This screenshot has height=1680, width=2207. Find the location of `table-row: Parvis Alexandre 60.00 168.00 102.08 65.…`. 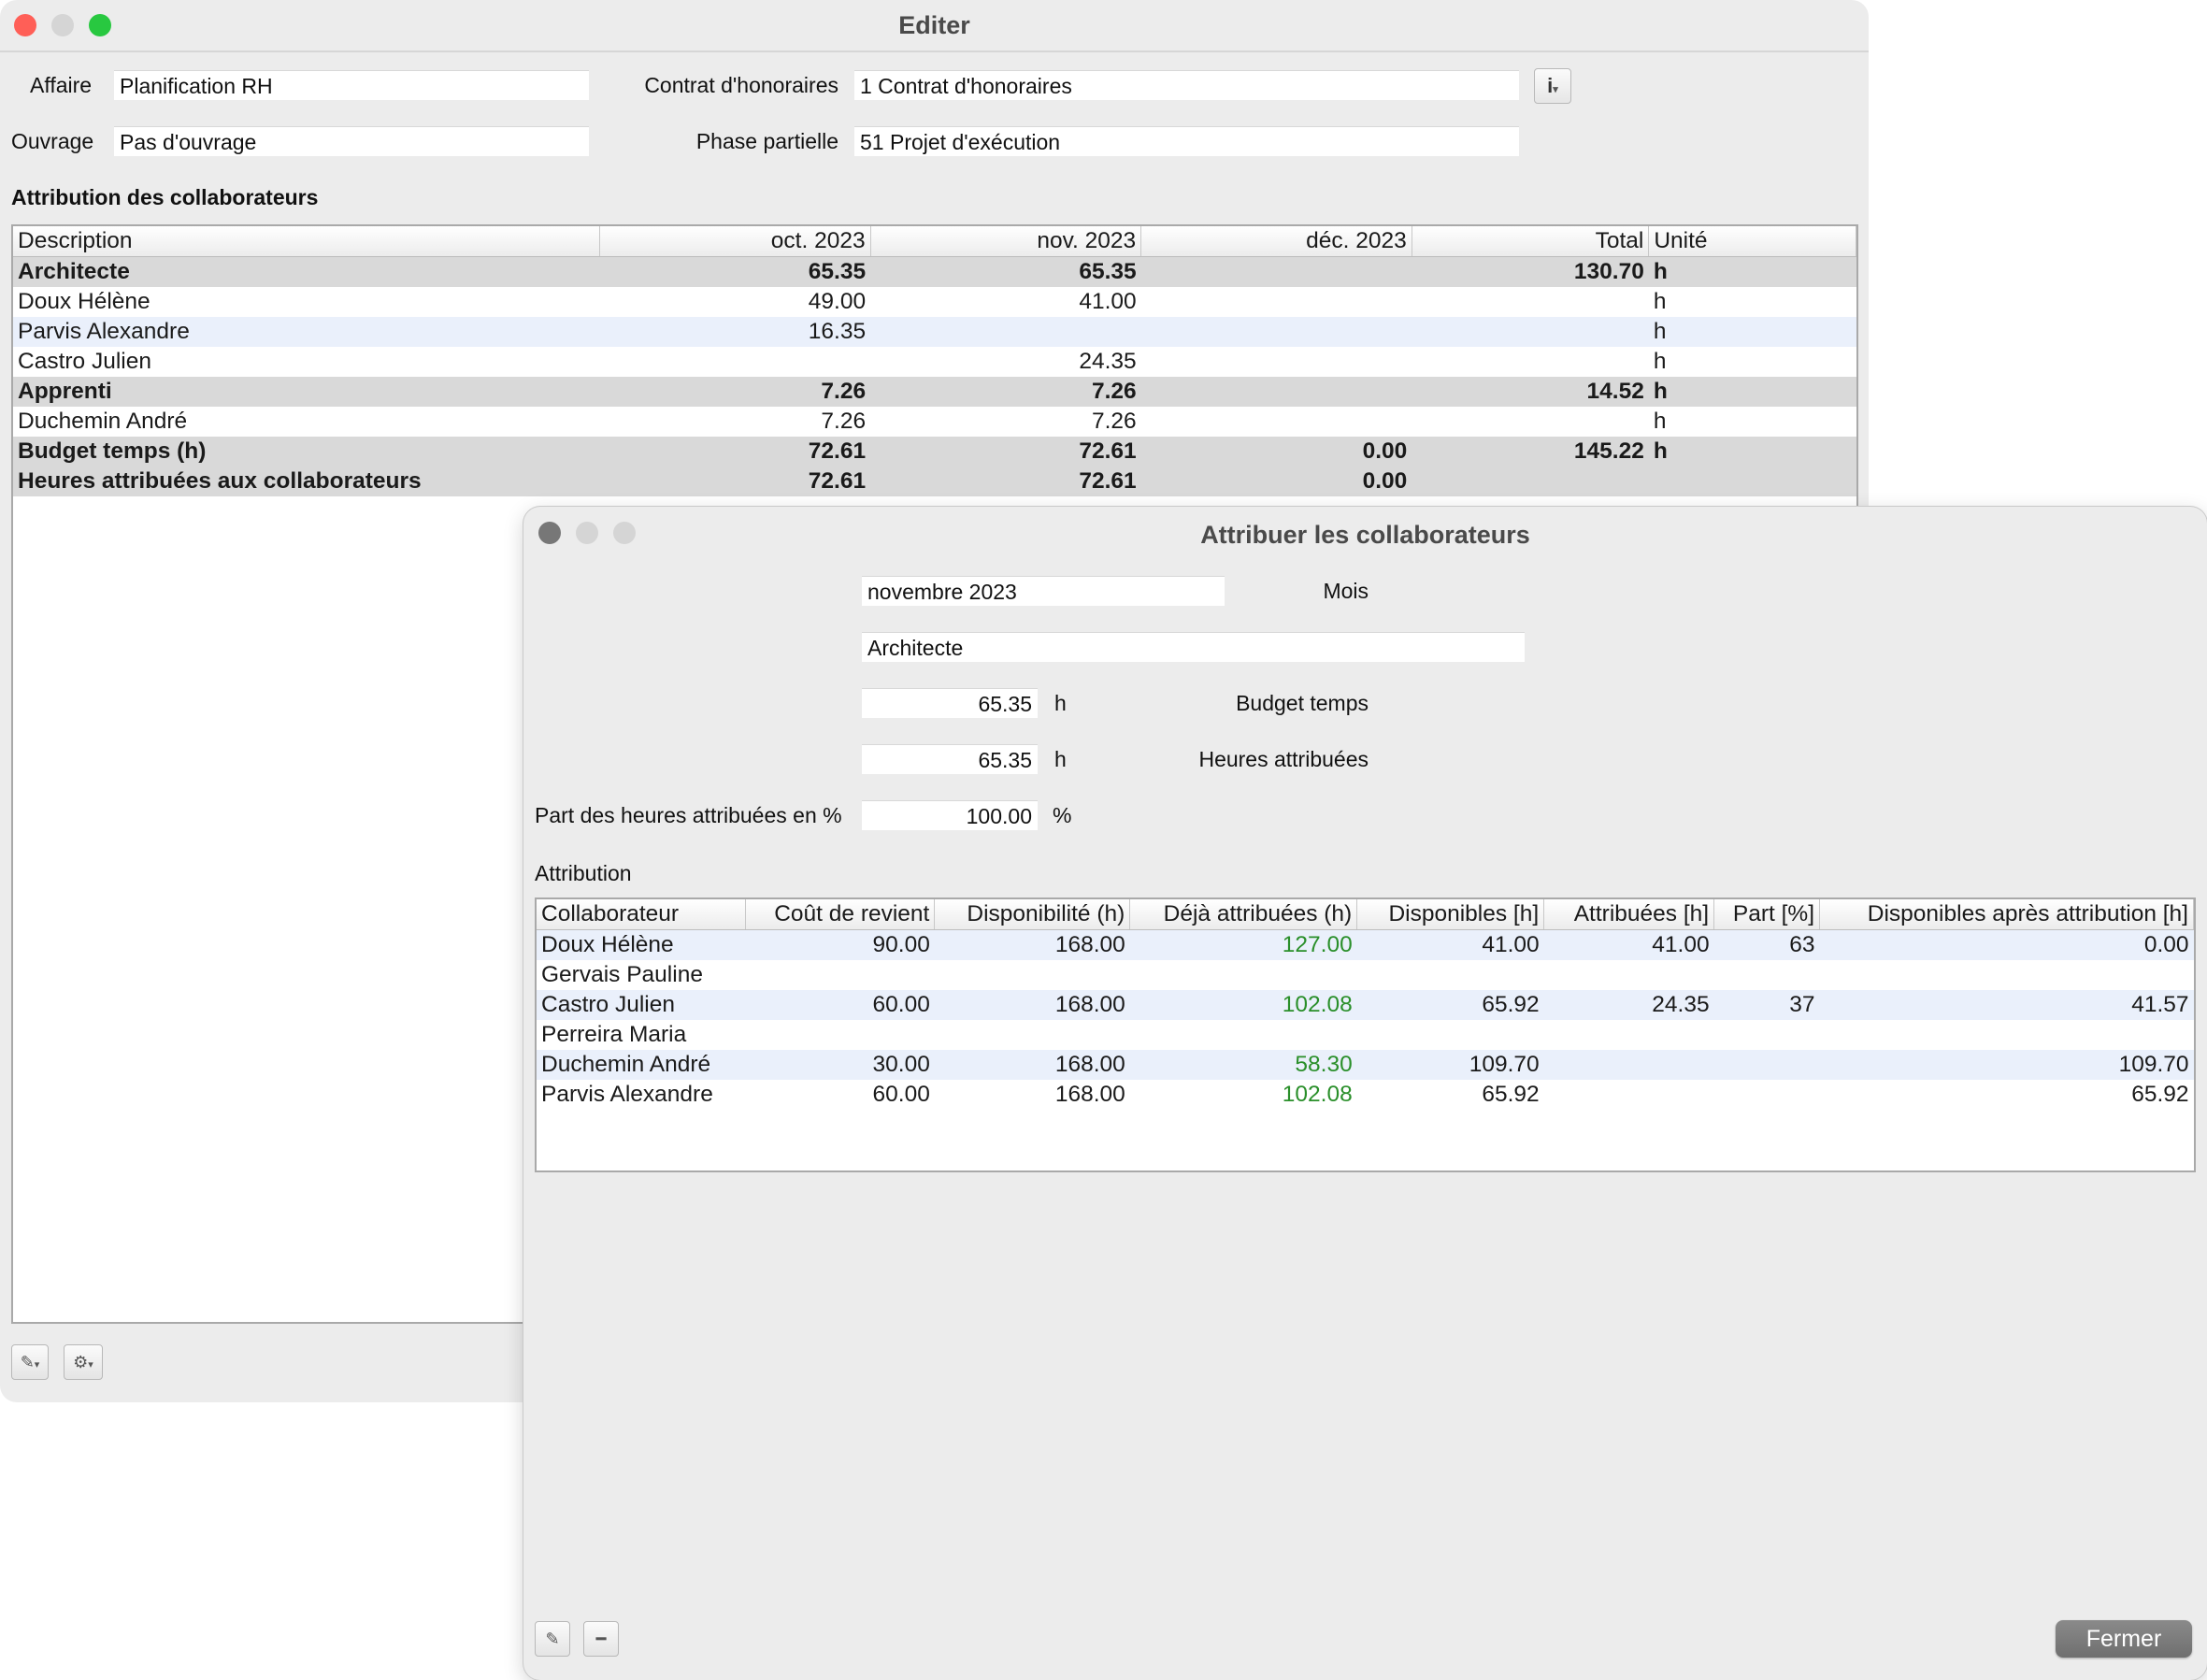

table-row: Parvis Alexandre 60.00 168.00 102.08 65.… is located at coordinates (1366, 1095).